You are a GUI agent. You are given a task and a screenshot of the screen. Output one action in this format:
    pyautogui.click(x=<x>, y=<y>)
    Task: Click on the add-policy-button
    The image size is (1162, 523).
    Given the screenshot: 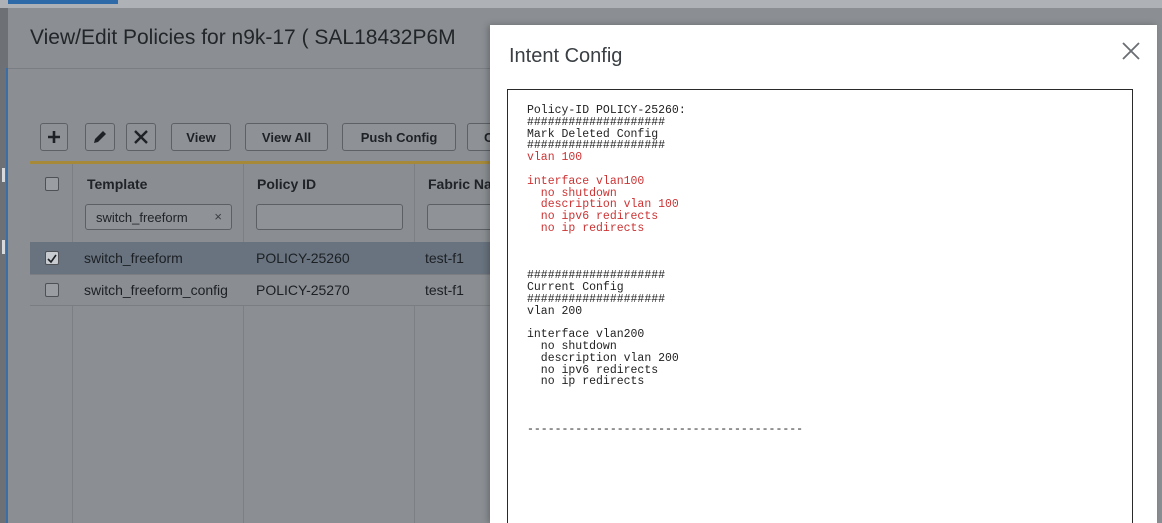 What is the action you would take?
    pyautogui.click(x=54, y=137)
    